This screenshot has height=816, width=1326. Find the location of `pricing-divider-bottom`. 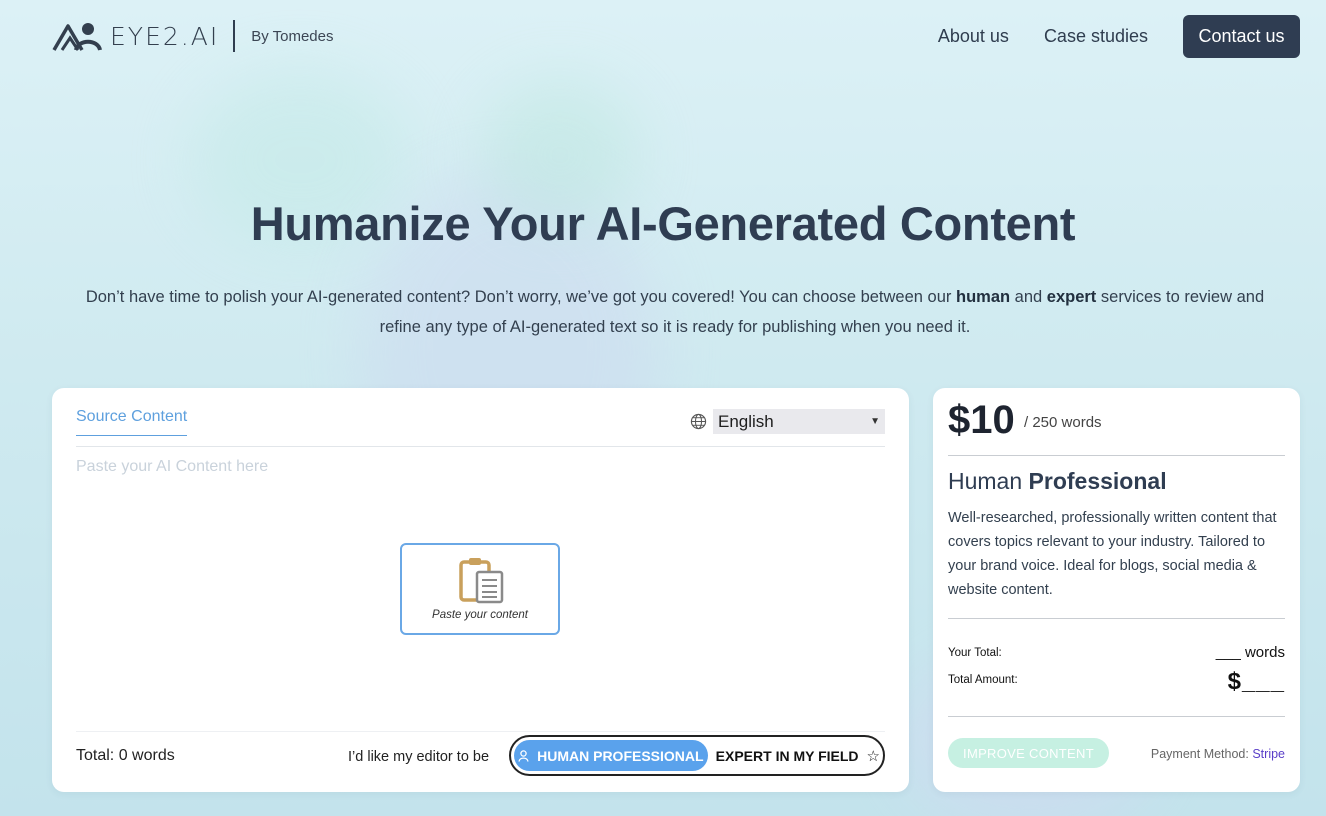

pricing-divider-bottom is located at coordinates (1116, 716).